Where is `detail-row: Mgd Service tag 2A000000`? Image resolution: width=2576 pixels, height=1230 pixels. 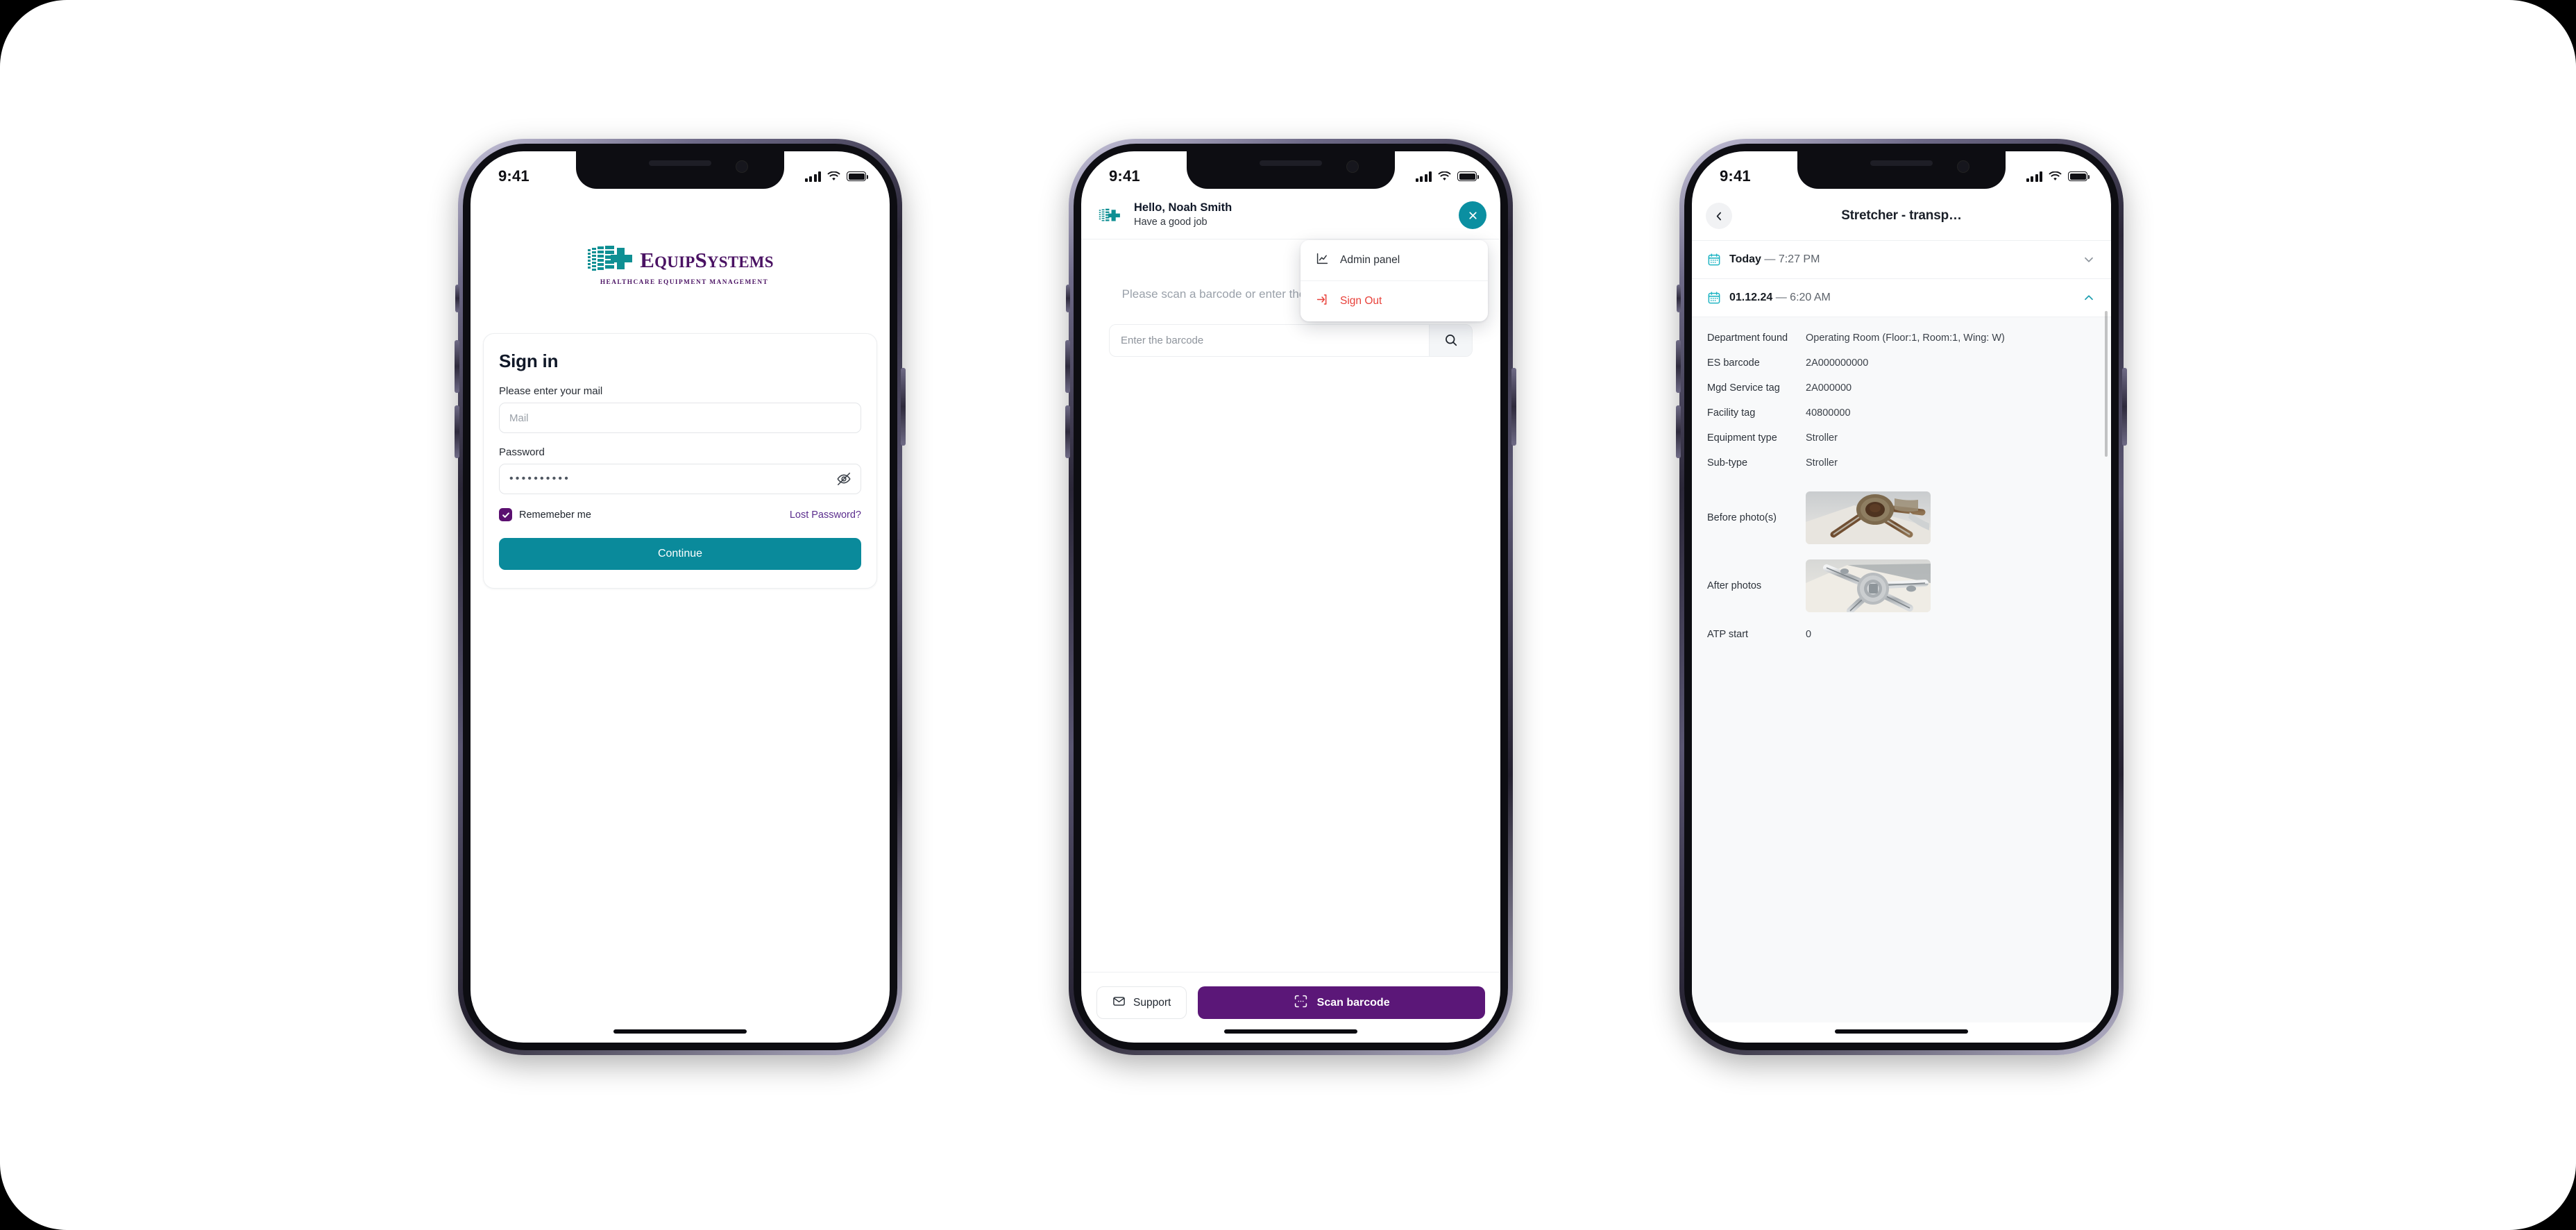 detail-row: Mgd Service tag 2A000000 is located at coordinates (1902, 389).